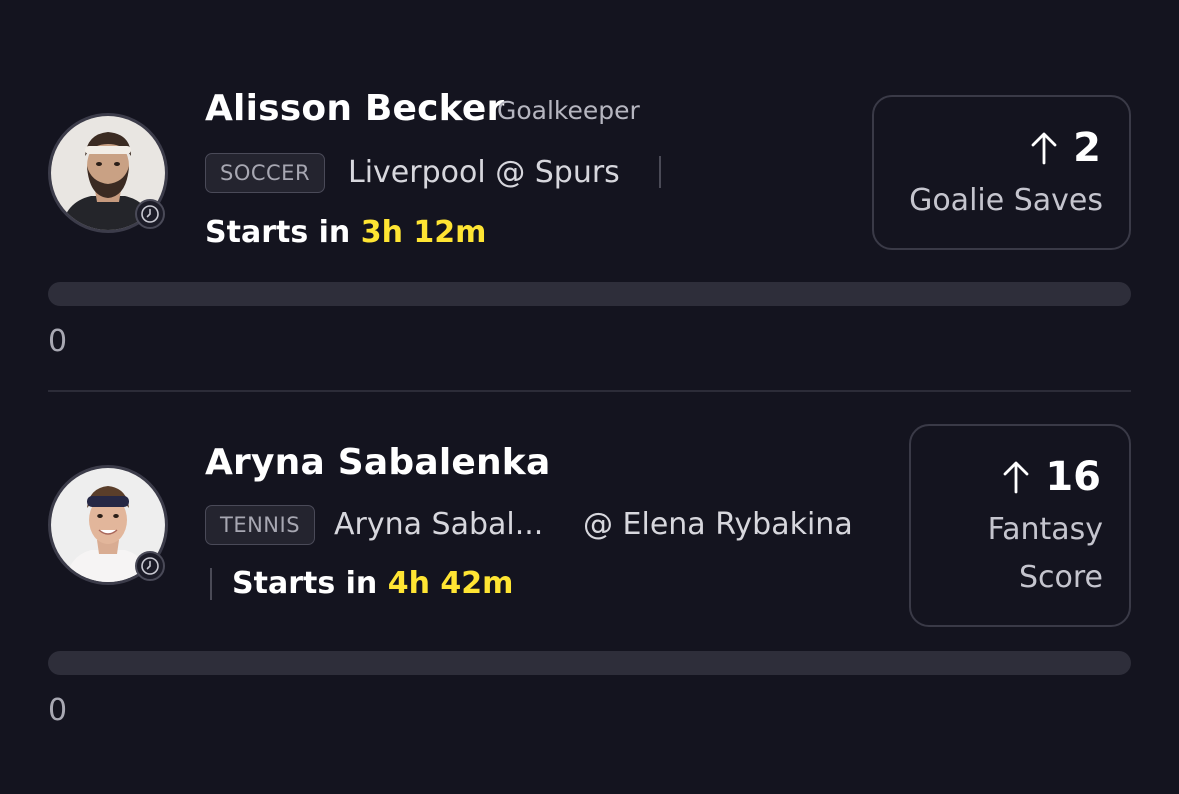  What do you see at coordinates (423, 232) in the screenshot?
I see `countdown-time: 3h 12m` at bounding box center [423, 232].